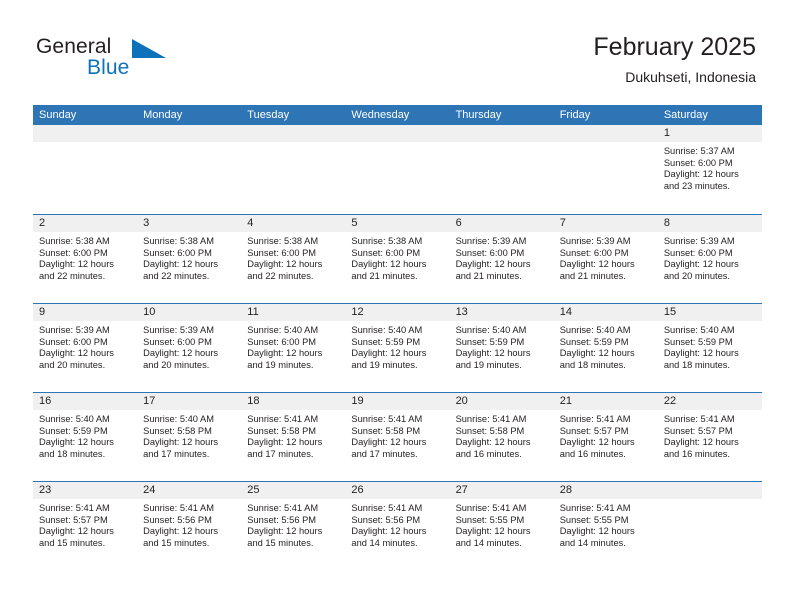 This screenshot has width=792, height=612. Describe the element at coordinates (605, 312) in the screenshot. I see `date-band: 14` at that location.